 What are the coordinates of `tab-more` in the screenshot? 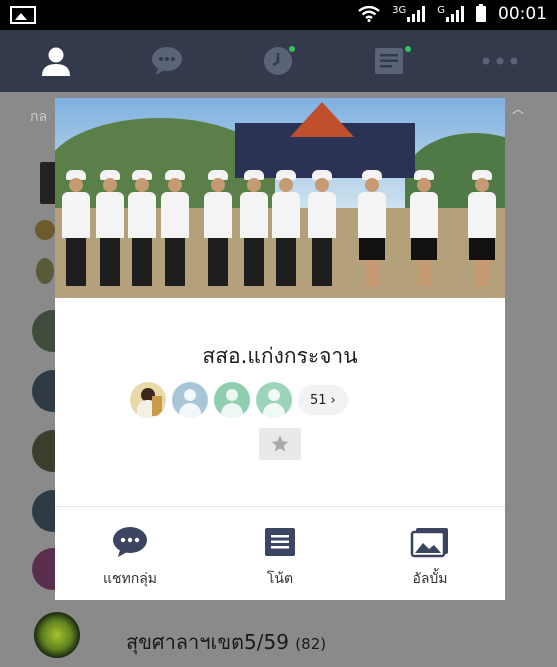 It's located at (499, 61).